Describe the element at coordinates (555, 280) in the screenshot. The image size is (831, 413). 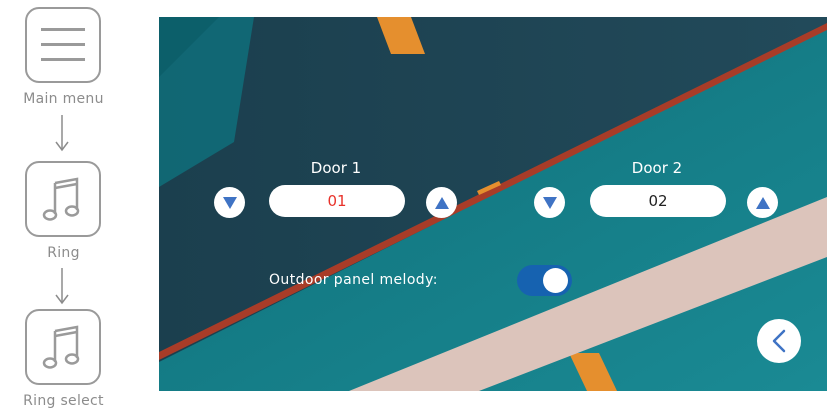
I see `toggle-knob` at that location.